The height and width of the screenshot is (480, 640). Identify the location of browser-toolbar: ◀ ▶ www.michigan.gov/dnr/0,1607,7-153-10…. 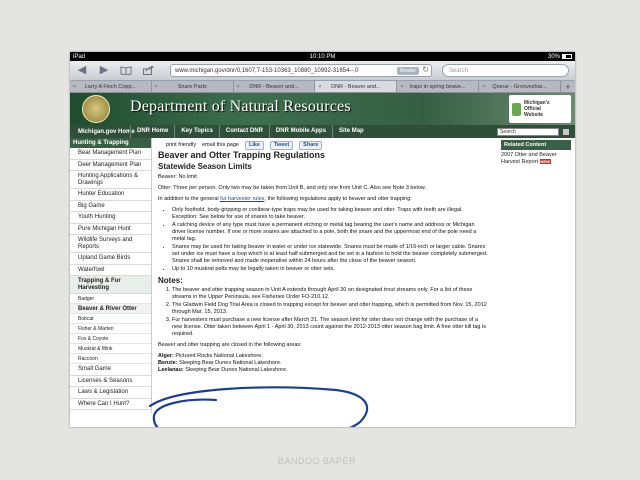
(322, 71).